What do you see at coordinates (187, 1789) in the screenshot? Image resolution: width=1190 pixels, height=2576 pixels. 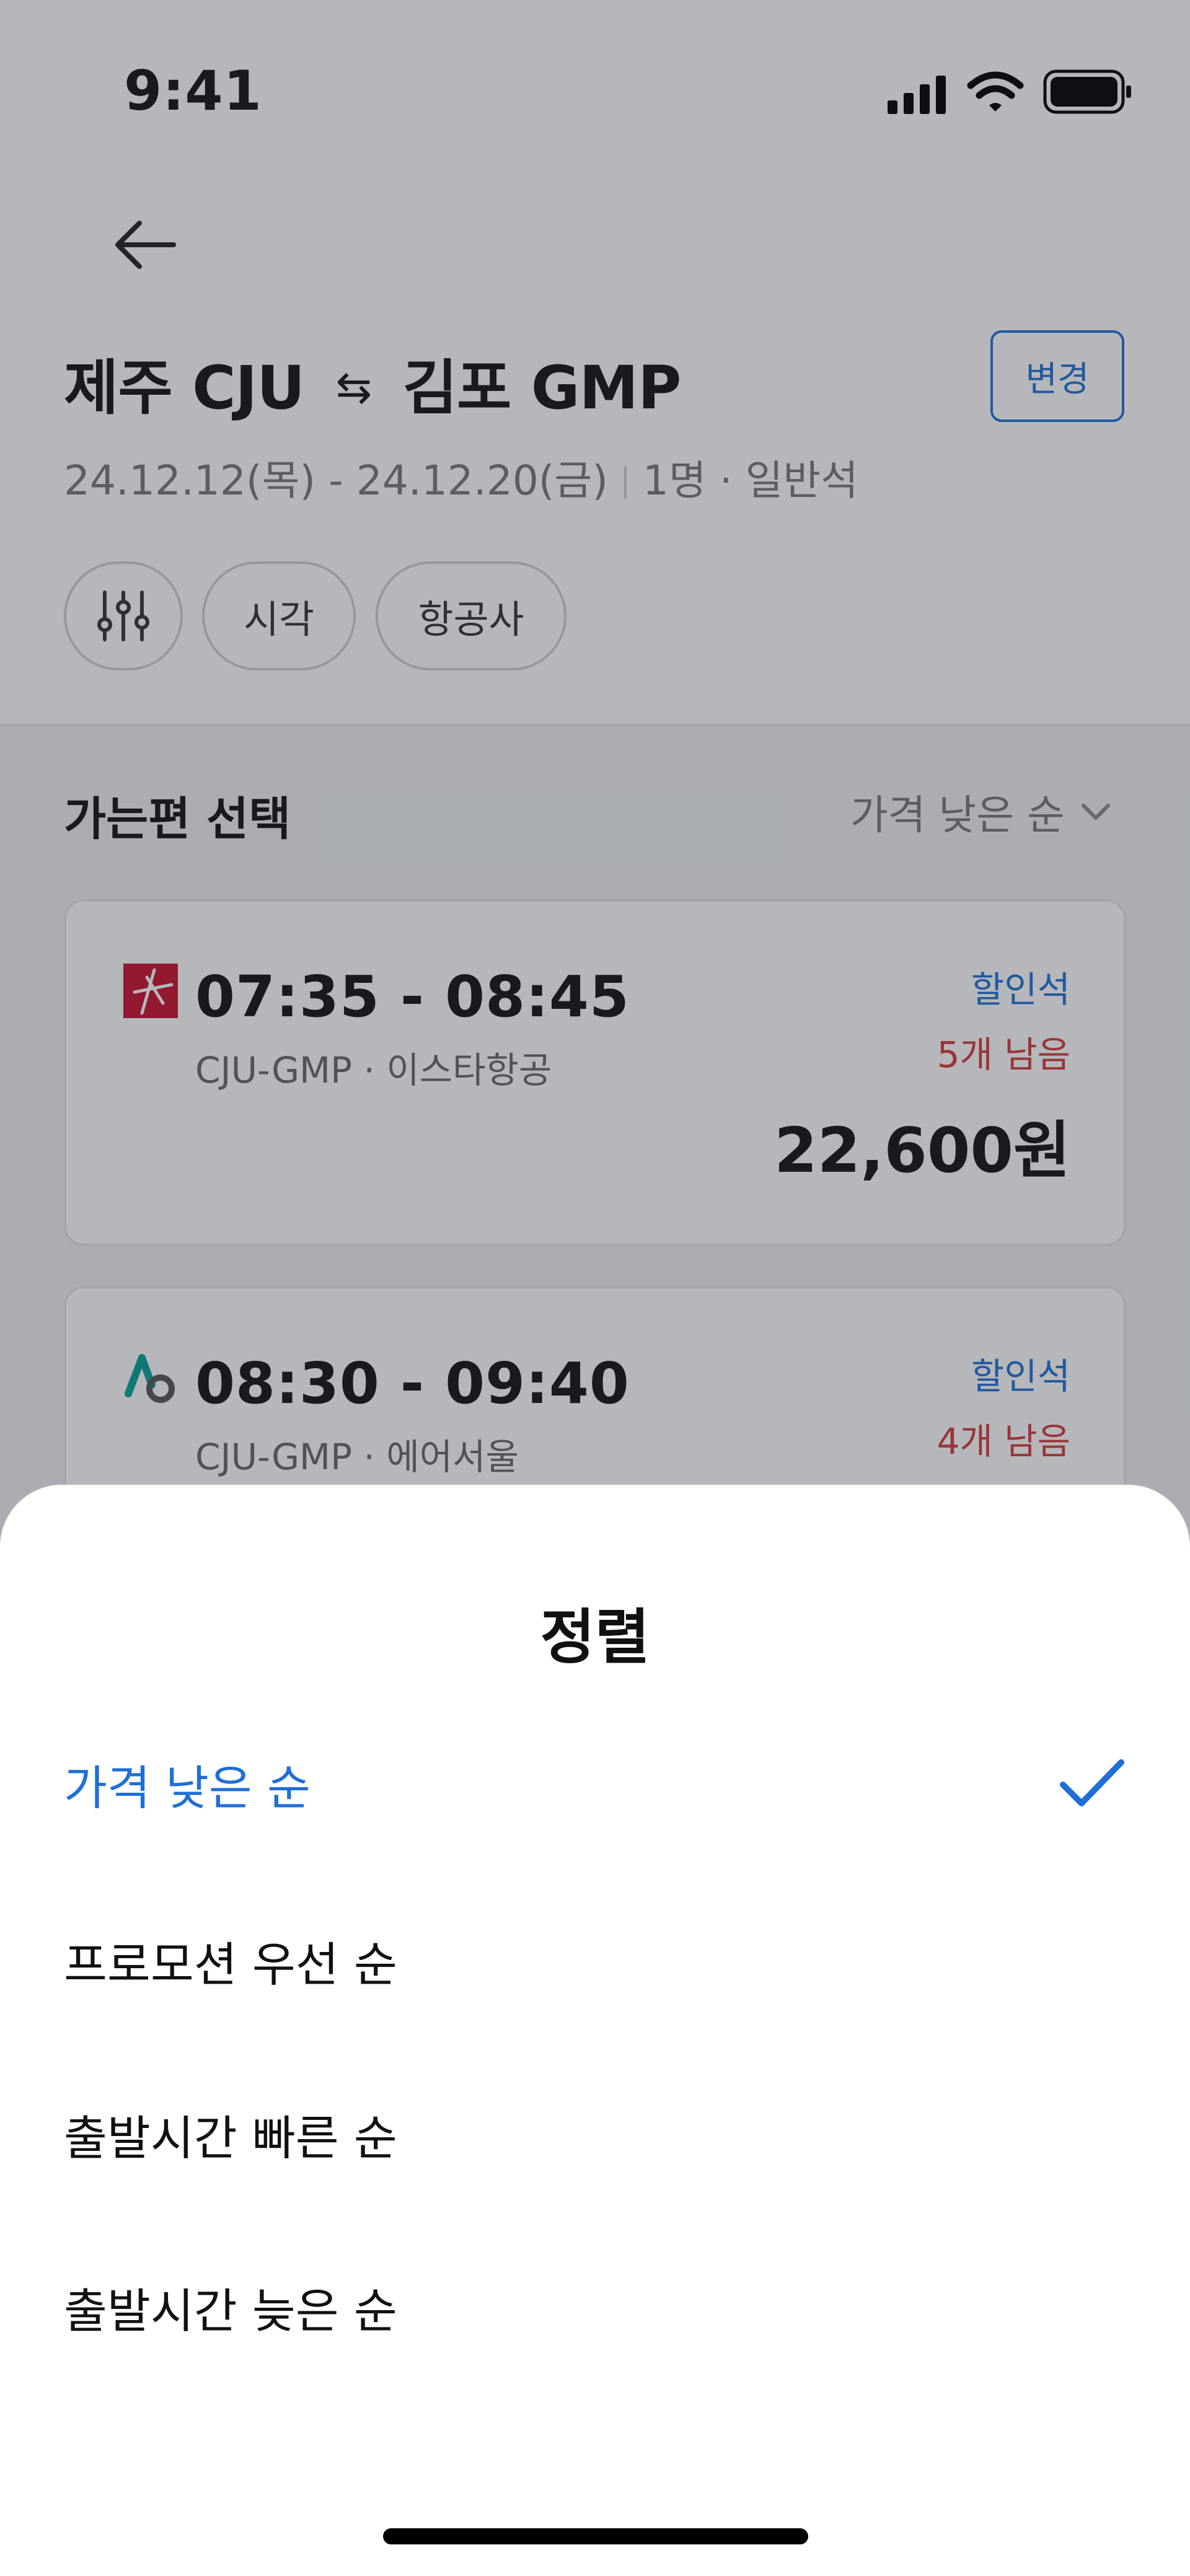 I see `sort-option-label: 가격 낮은 순` at bounding box center [187, 1789].